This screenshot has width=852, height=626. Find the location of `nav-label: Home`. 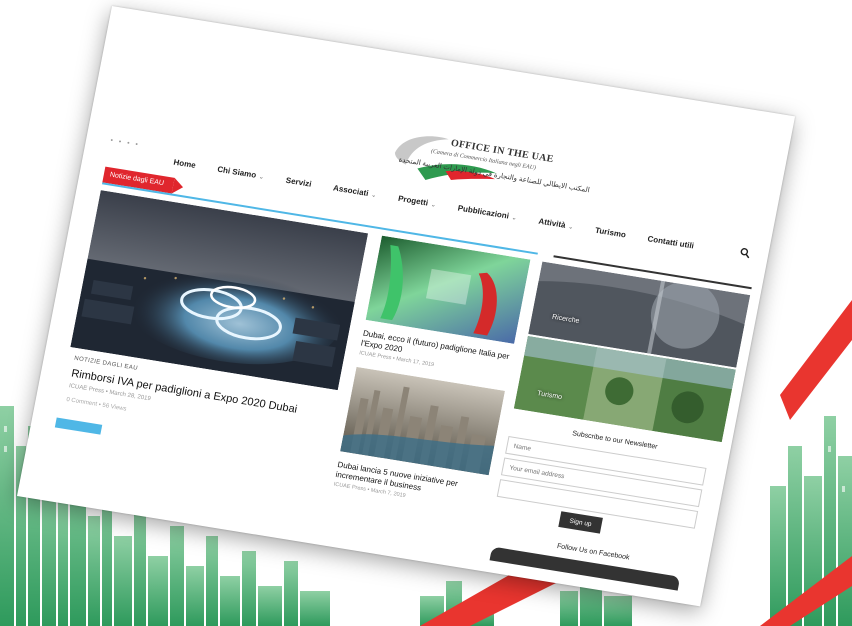

nav-label: Home is located at coordinates (184, 163).